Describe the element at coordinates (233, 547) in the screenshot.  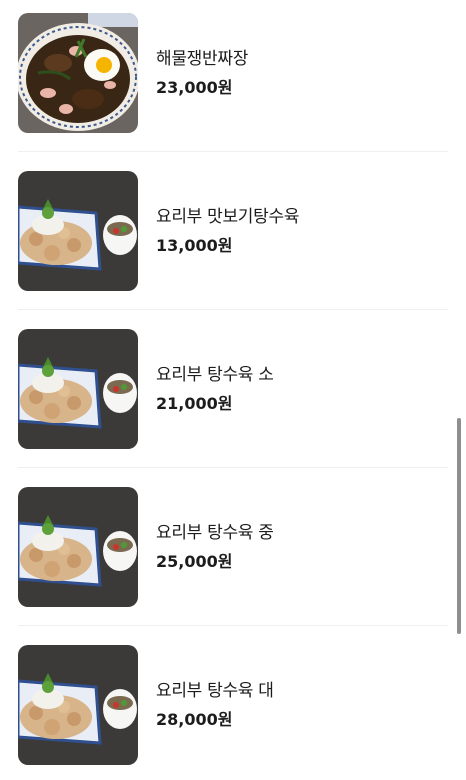
I see `menu-item: 요리부 탕수육 중 25,000원` at that location.